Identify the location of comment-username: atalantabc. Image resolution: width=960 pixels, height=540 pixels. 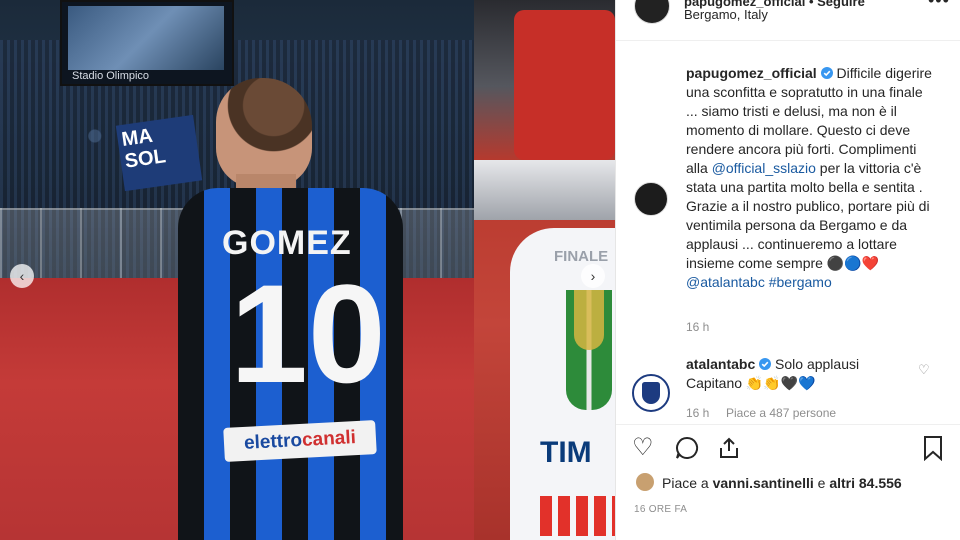
(720, 364).